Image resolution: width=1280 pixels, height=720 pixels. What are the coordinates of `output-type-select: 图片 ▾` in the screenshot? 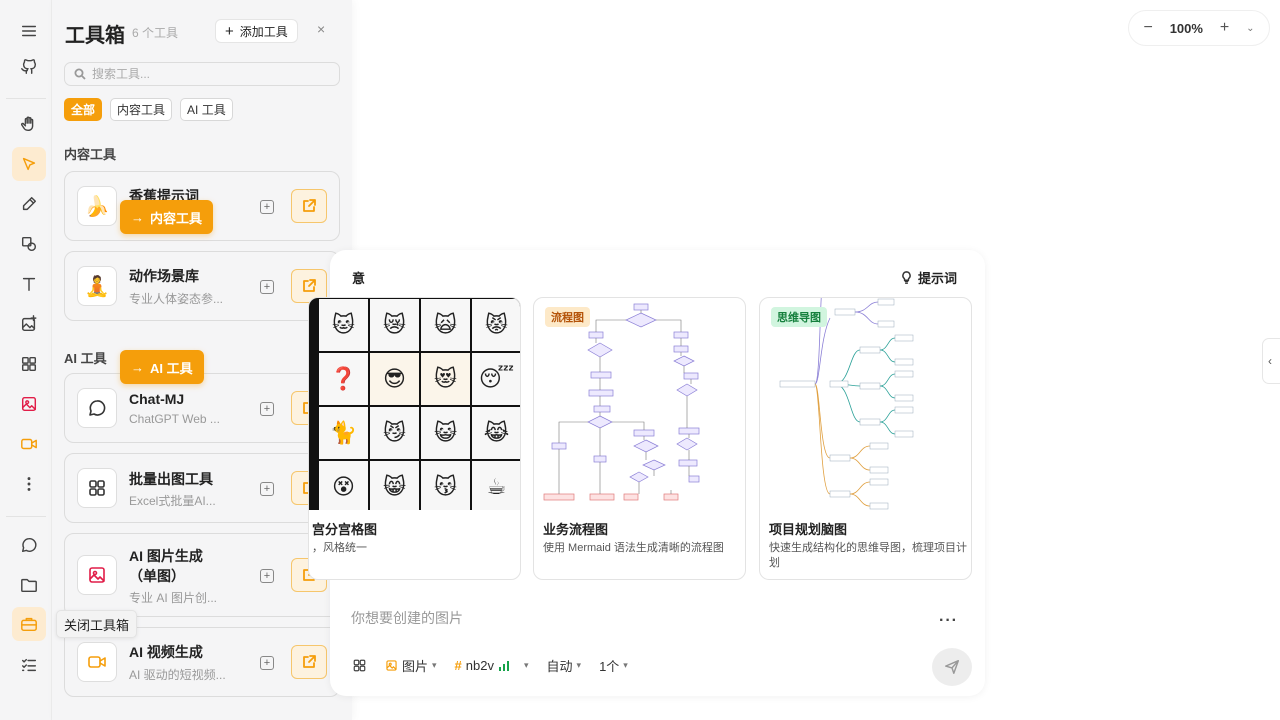 It's located at (411, 665).